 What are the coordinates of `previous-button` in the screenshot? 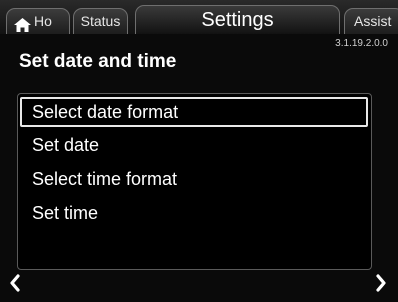 It's located at (15, 283).